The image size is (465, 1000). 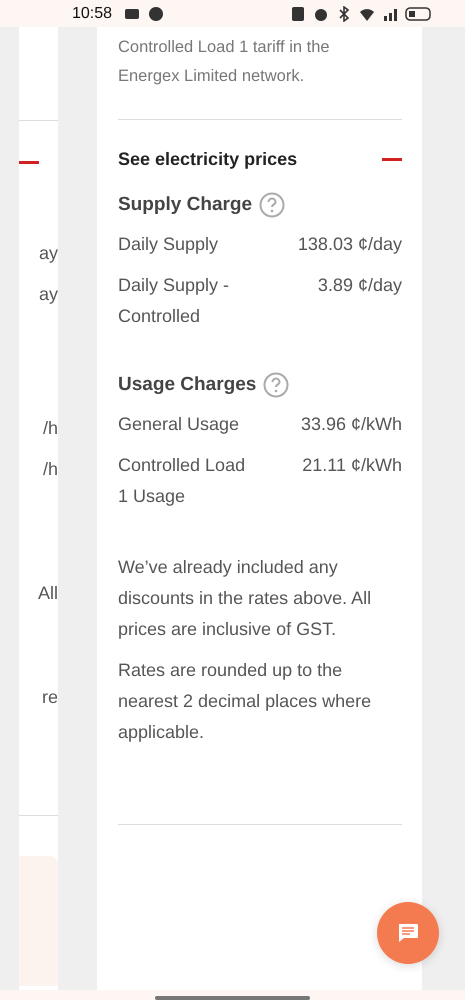 What do you see at coordinates (352, 465) in the screenshot?
I see `charge-value: 21.11 ¢/kWh` at bounding box center [352, 465].